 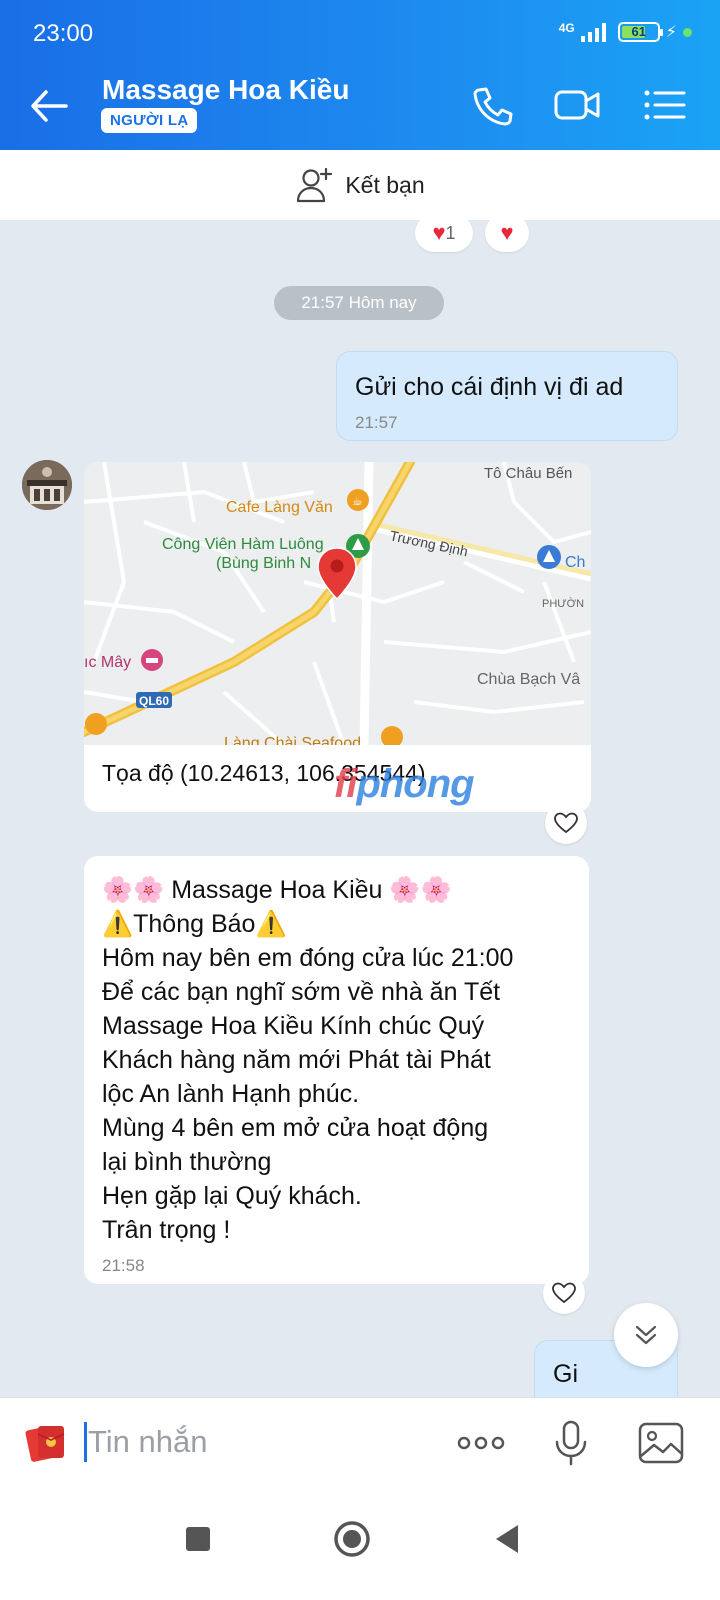 I want to click on react-heart-button: ♥, so click(x=507, y=236).